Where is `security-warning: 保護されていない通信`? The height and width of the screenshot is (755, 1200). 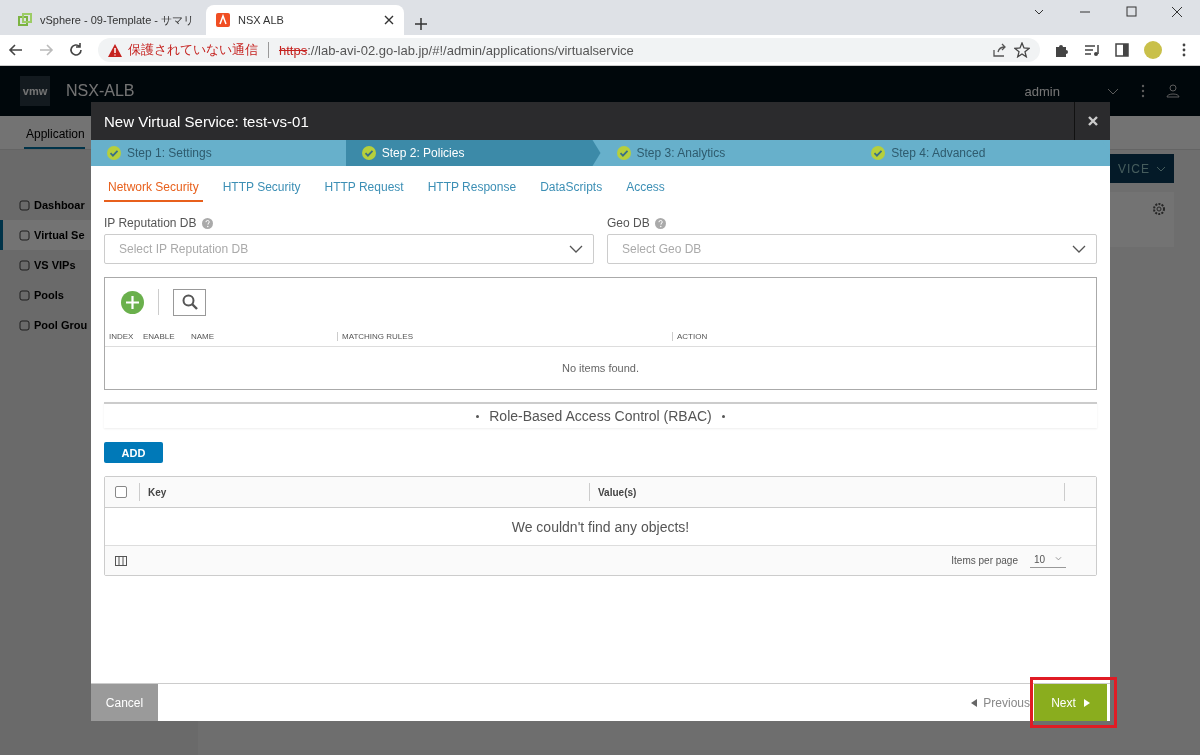 security-warning: 保護されていない通信 is located at coordinates (193, 50).